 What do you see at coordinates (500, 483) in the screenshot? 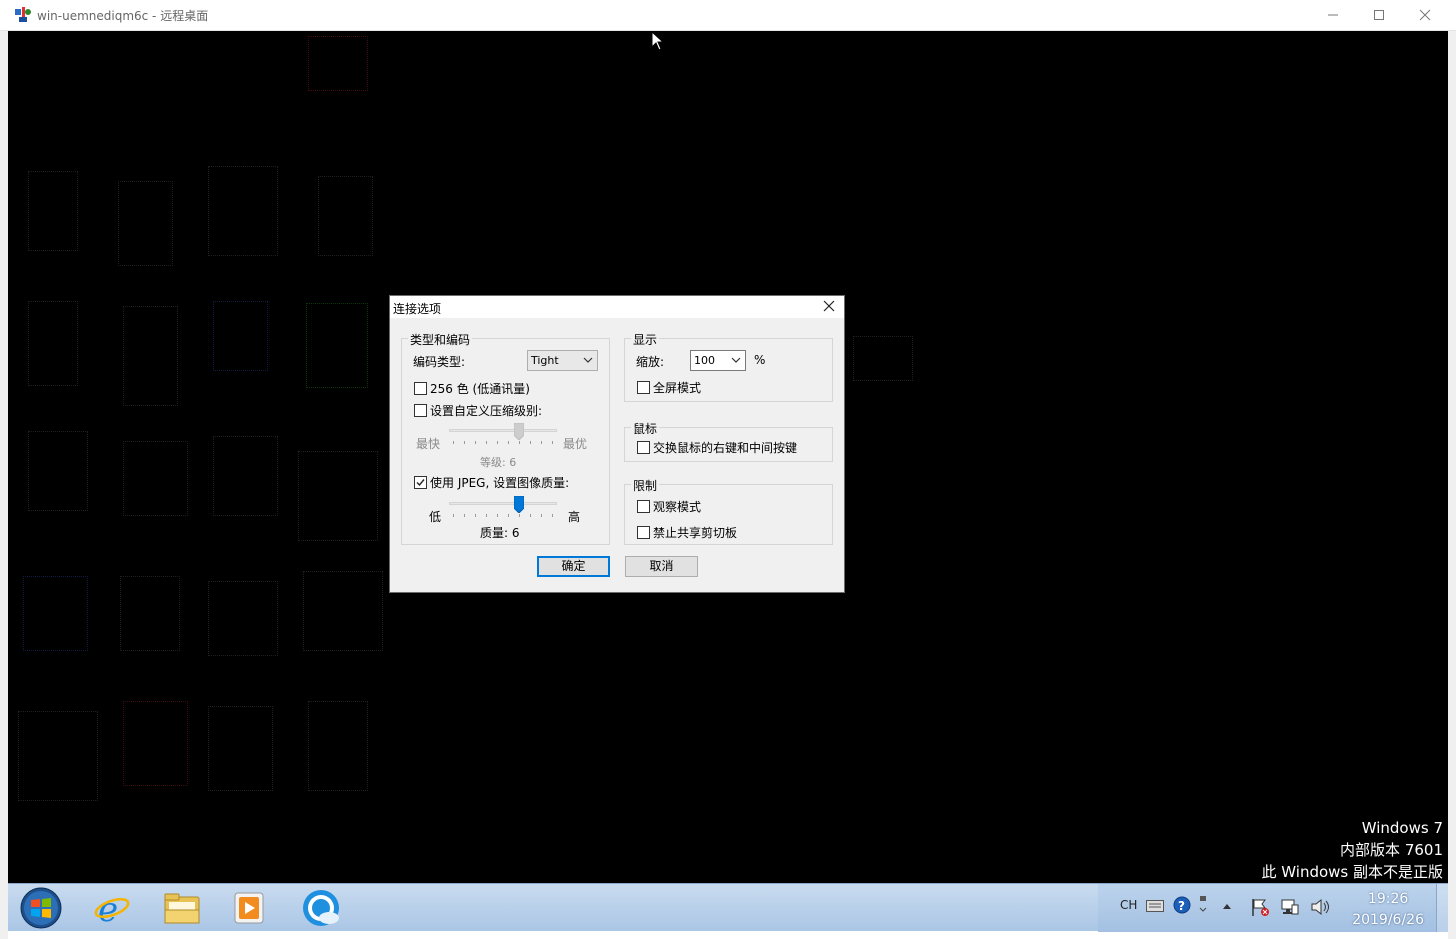
I see `jpeg-label: 使用 JPEG, 设置图像质量:` at bounding box center [500, 483].